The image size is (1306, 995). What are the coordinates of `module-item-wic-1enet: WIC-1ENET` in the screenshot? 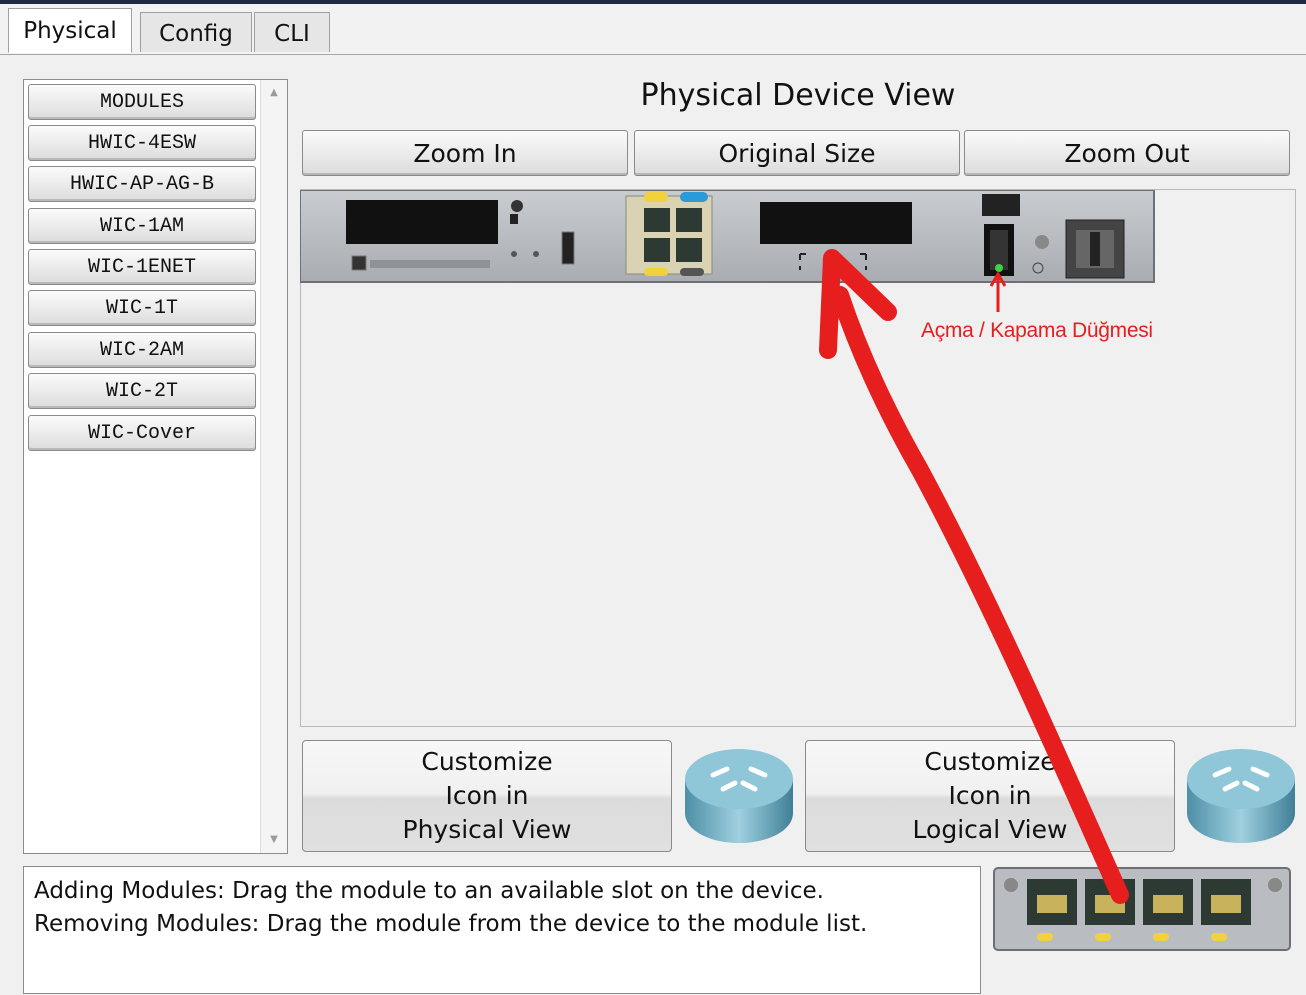 It's located at (142, 267).